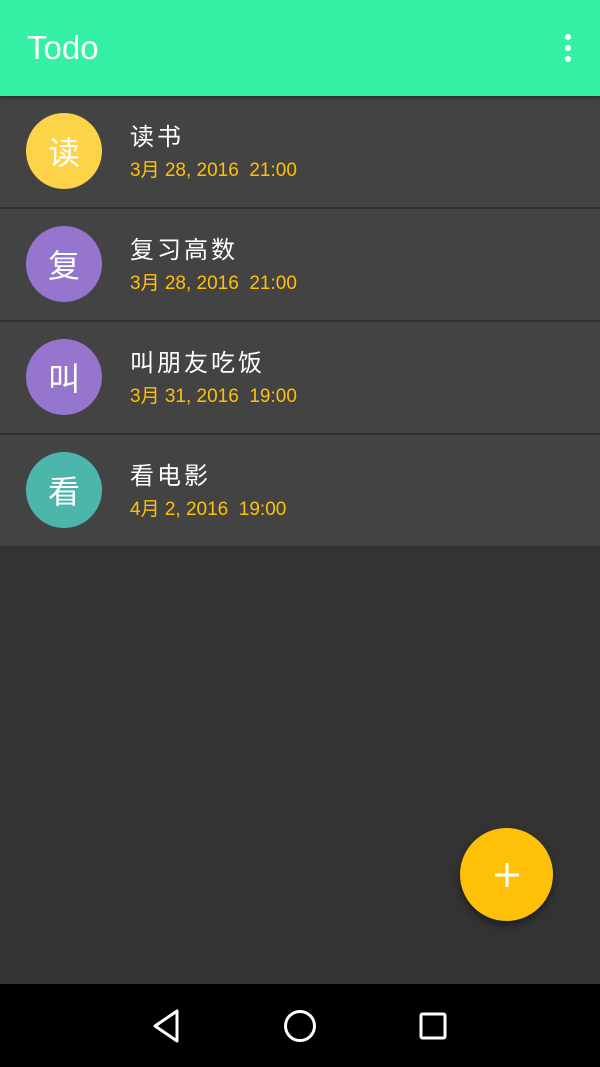  I want to click on todo-avatar: 复, so click(64, 264).